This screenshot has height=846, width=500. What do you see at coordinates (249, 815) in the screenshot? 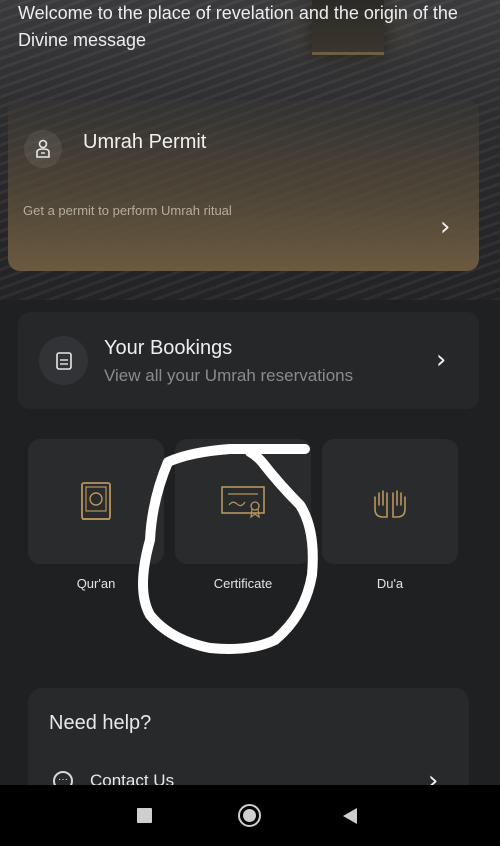
I see `home-button-dot` at bounding box center [249, 815].